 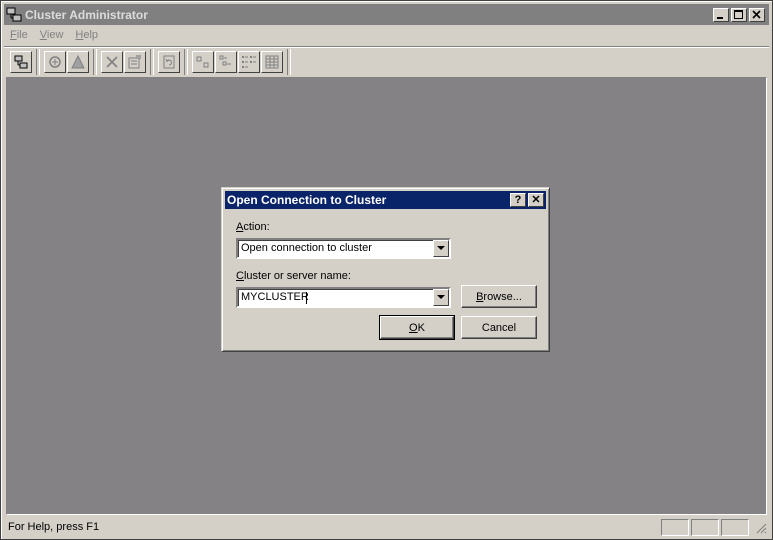 I want to click on dialog-close-button: ✕, so click(x=536, y=200).